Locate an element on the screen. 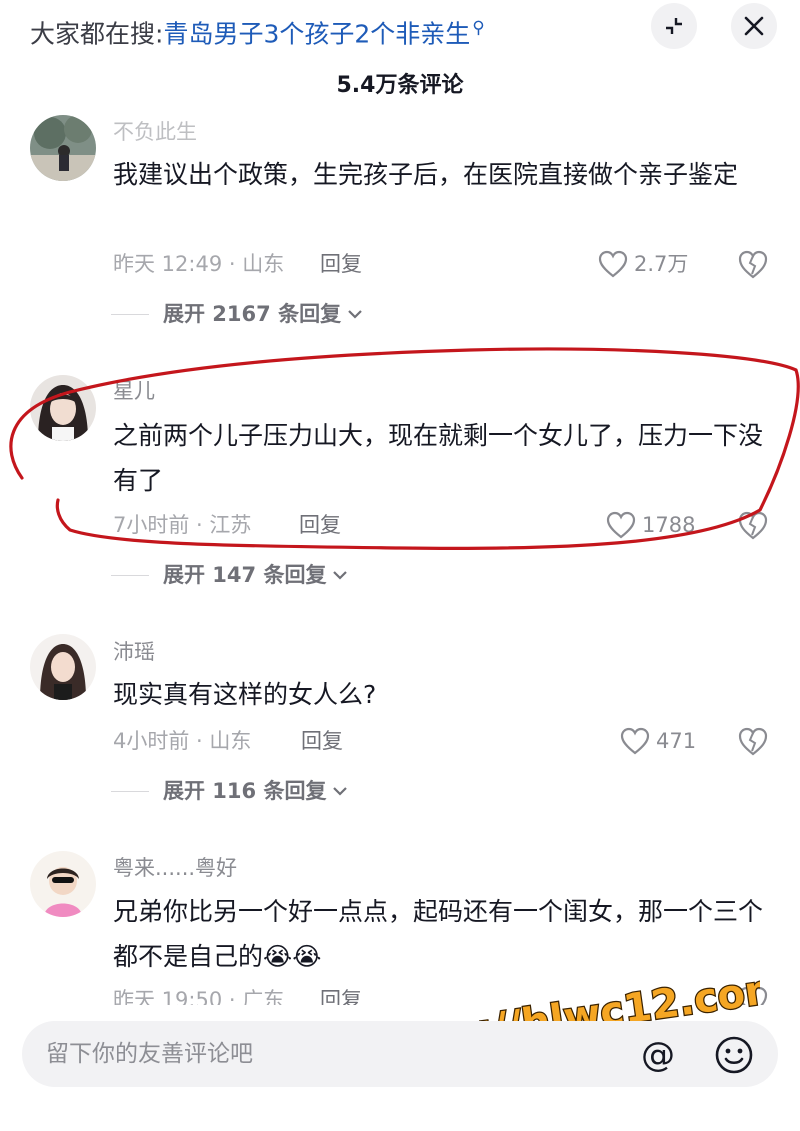 The height and width of the screenshot is (1131, 800). comment-count-title: 5.4万条评论 is located at coordinates (400, 85).